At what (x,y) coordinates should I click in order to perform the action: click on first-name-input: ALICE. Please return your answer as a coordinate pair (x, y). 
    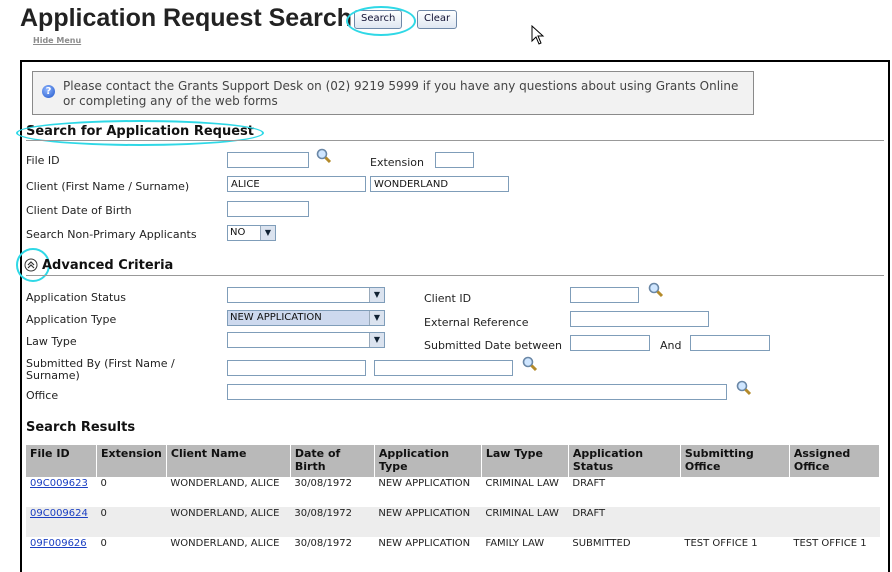
    Looking at the image, I should click on (296, 184).